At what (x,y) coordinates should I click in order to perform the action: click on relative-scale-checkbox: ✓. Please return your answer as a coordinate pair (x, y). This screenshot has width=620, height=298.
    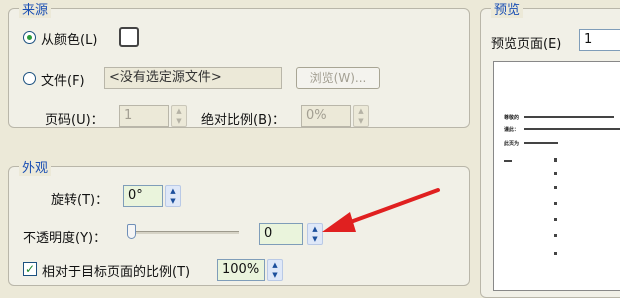
    Looking at the image, I should click on (30, 269).